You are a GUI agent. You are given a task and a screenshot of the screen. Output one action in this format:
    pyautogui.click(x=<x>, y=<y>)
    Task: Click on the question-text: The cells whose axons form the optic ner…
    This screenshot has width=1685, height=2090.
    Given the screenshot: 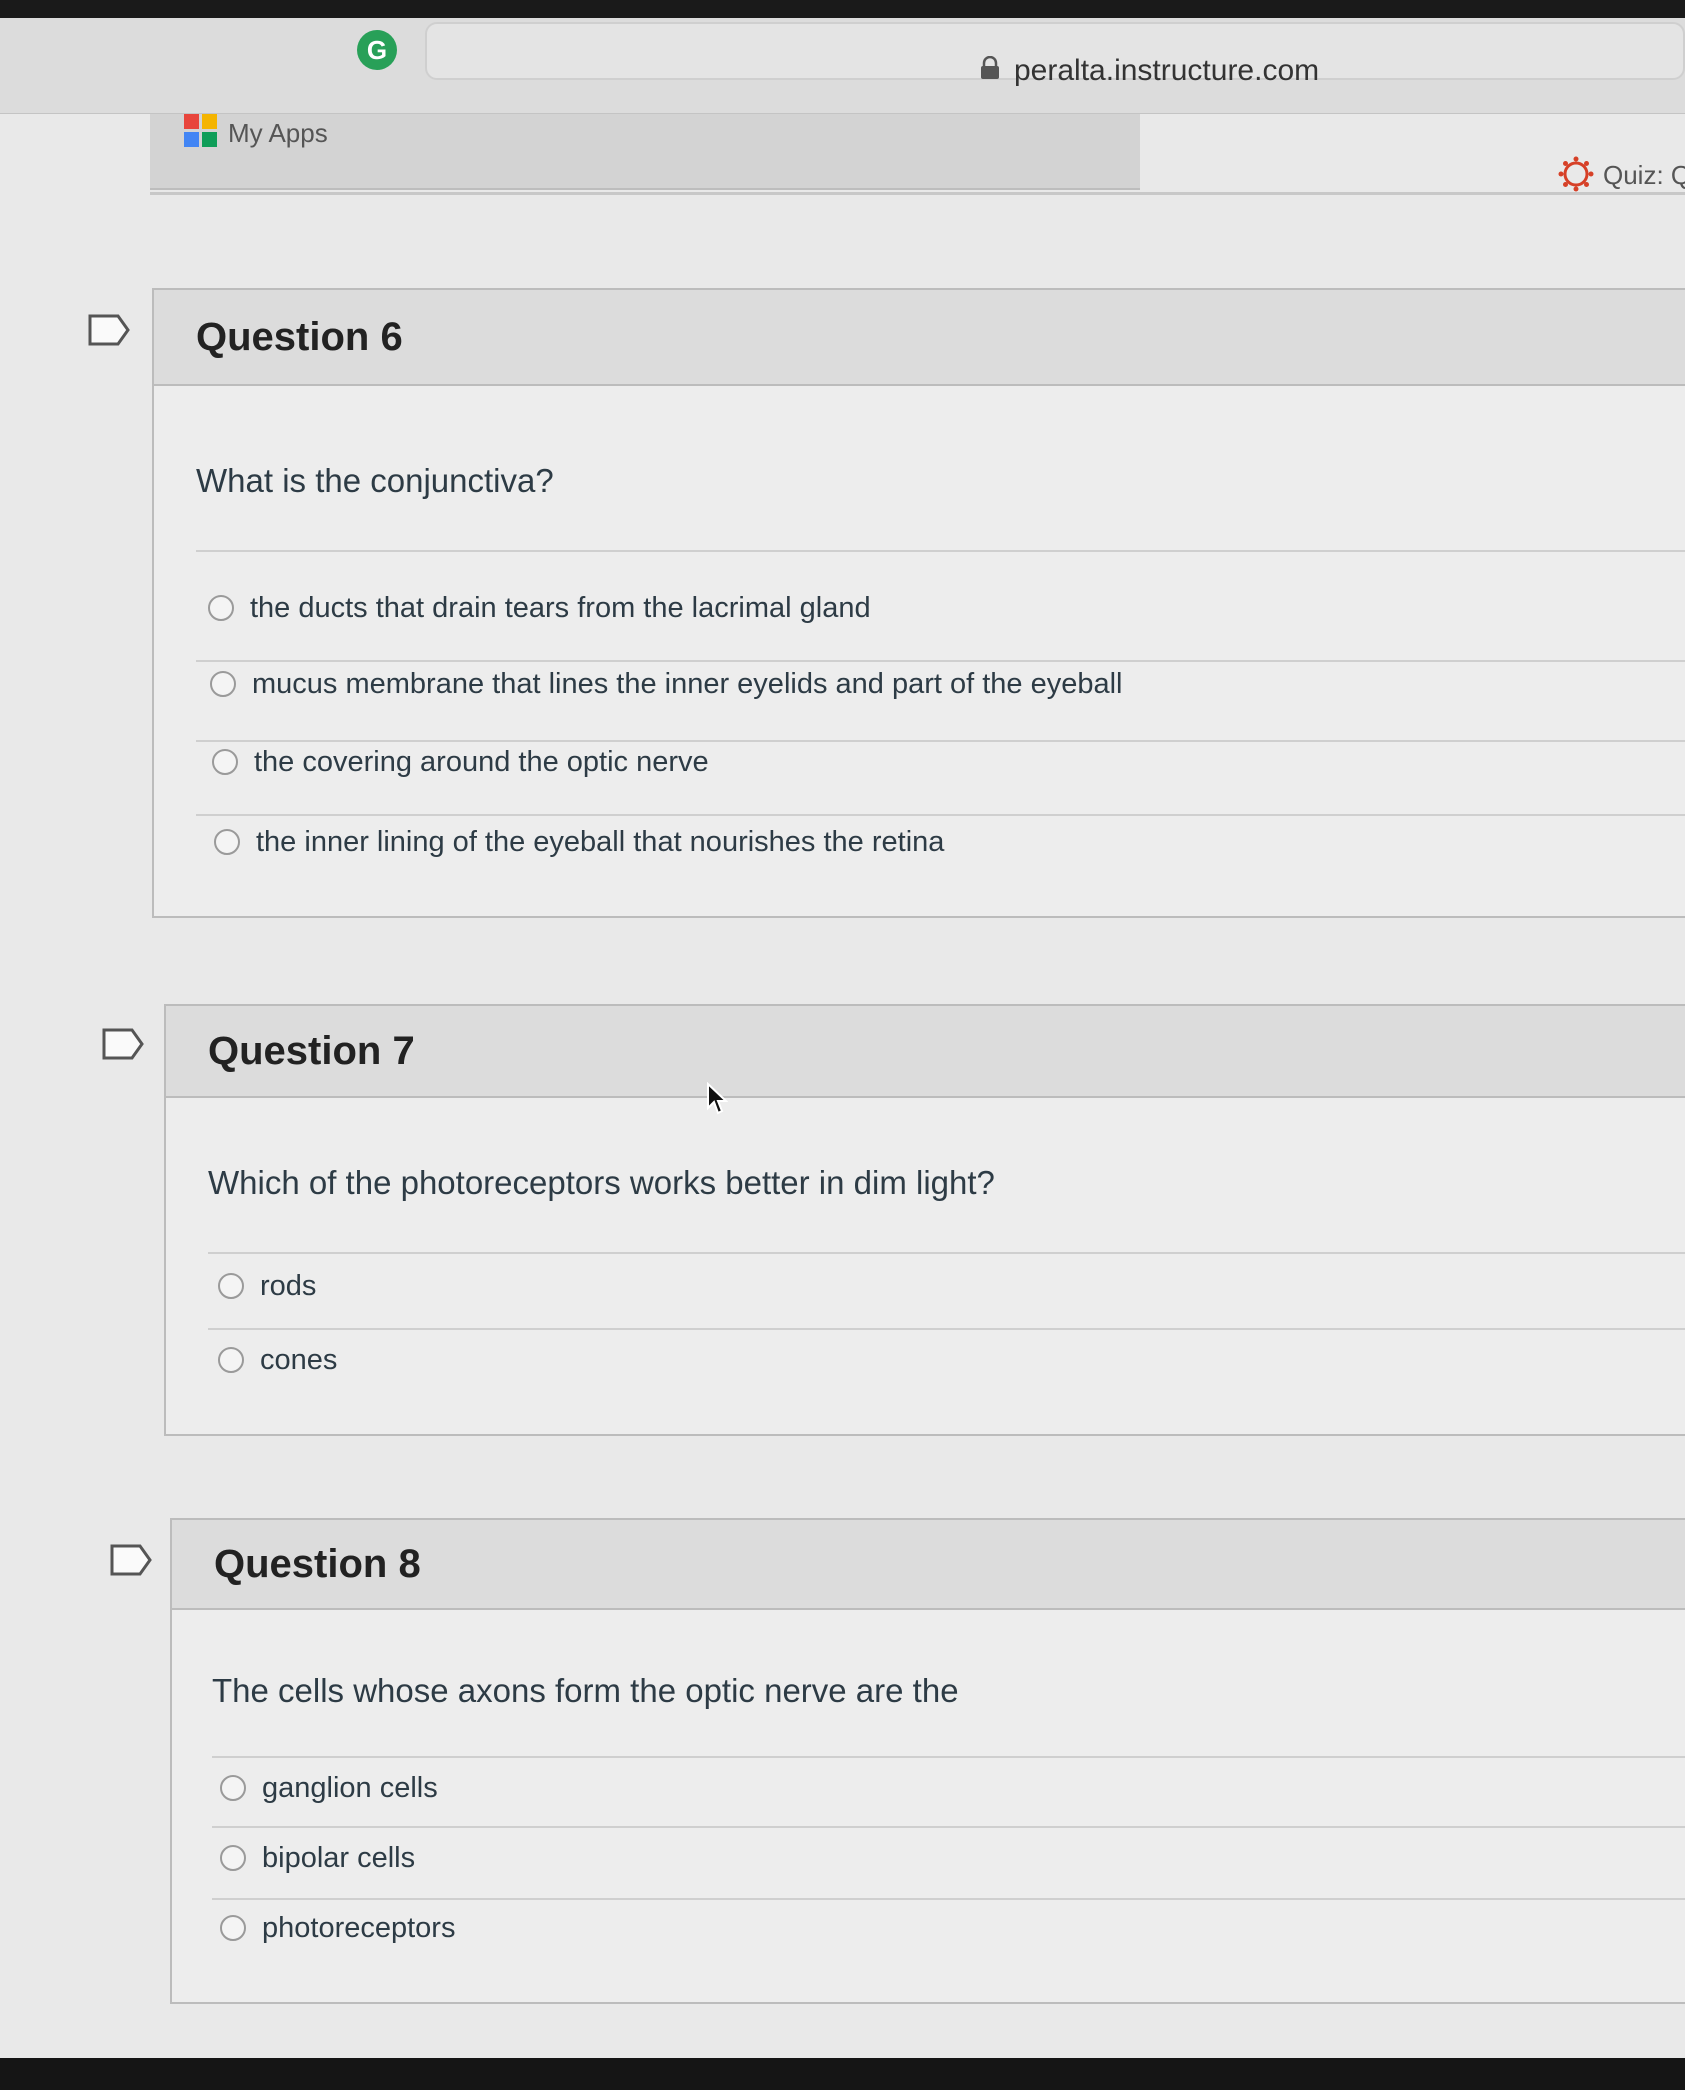 What is the action you would take?
    pyautogui.click(x=585, y=1690)
    